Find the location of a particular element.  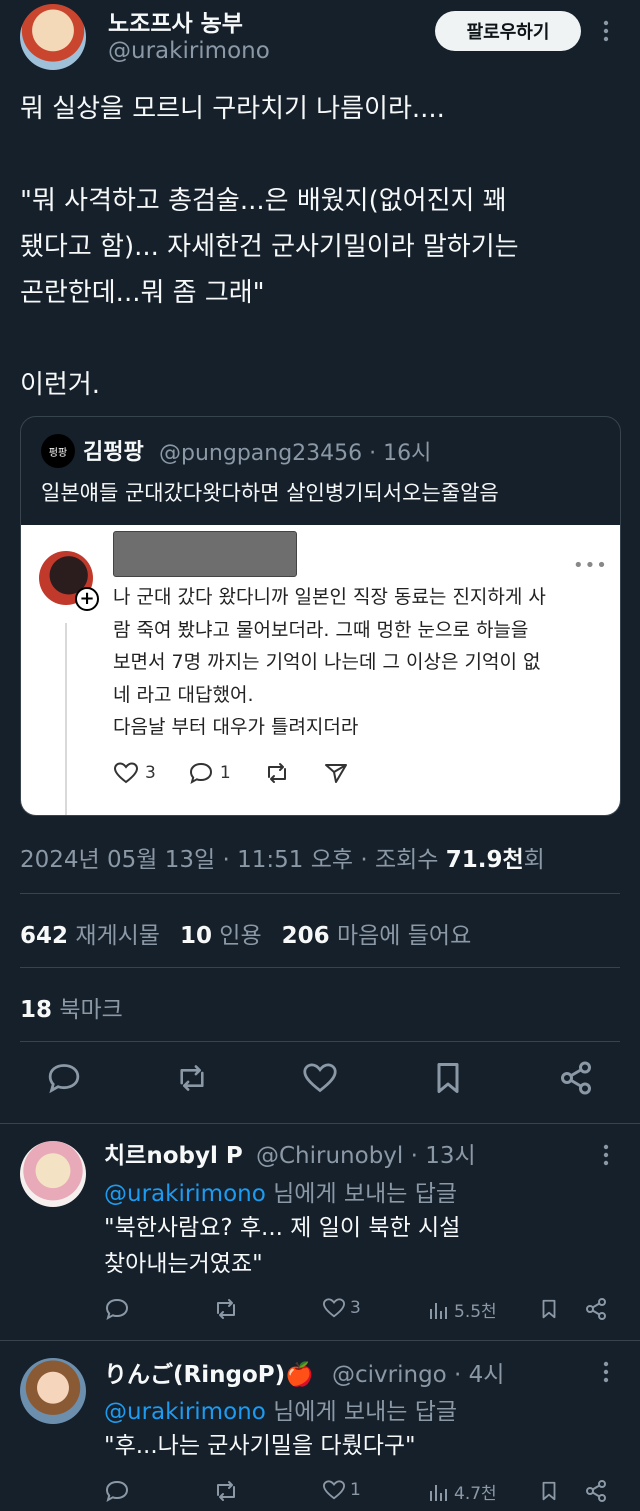

quotes-stat: 10 인용 is located at coordinates (221, 933).